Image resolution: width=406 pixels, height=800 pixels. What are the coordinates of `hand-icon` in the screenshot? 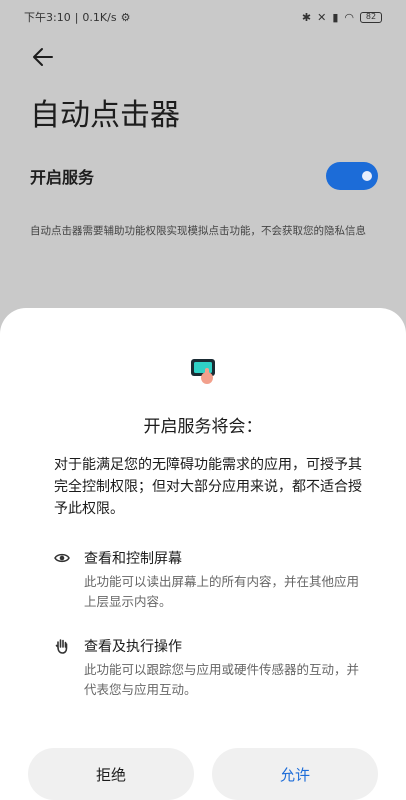 It's located at (61, 646).